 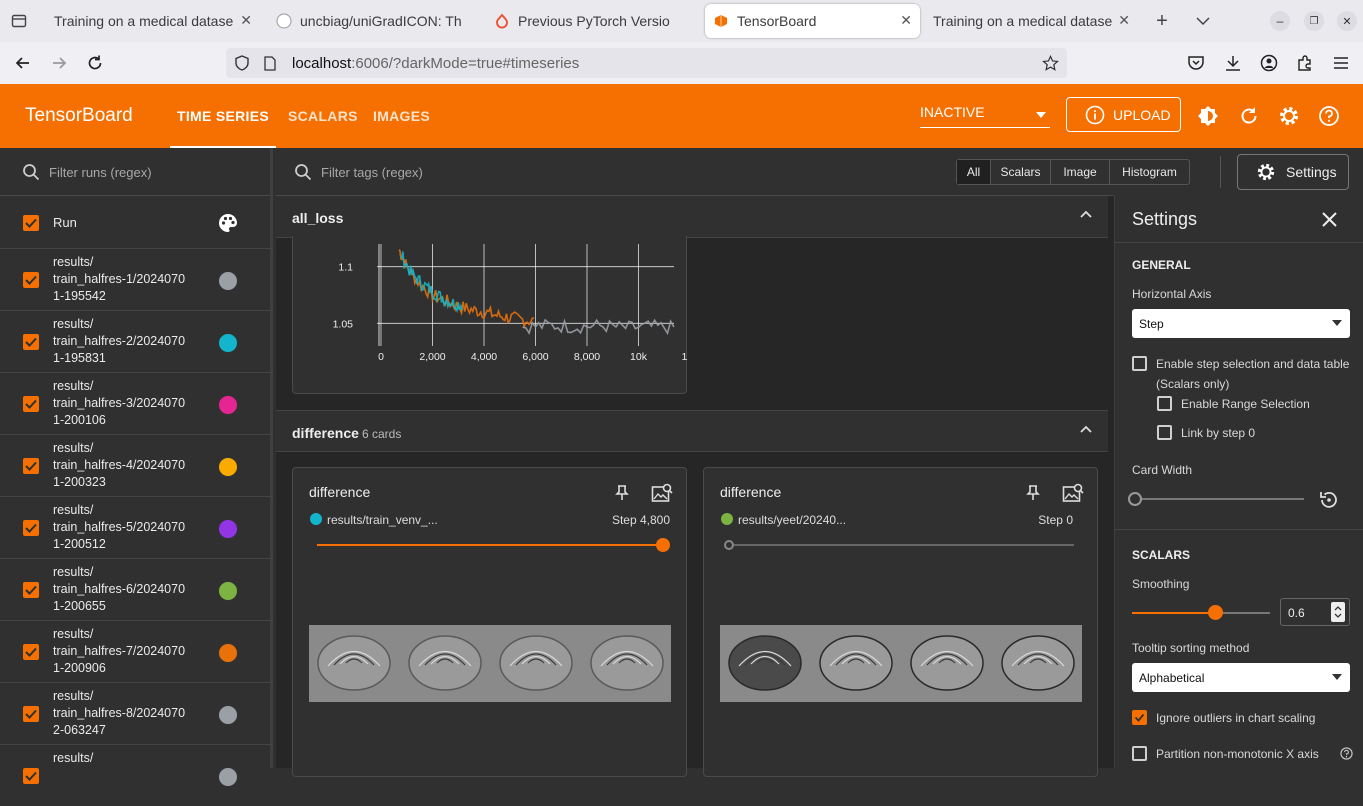 I want to click on card-width-slider, so click(x=1216, y=499).